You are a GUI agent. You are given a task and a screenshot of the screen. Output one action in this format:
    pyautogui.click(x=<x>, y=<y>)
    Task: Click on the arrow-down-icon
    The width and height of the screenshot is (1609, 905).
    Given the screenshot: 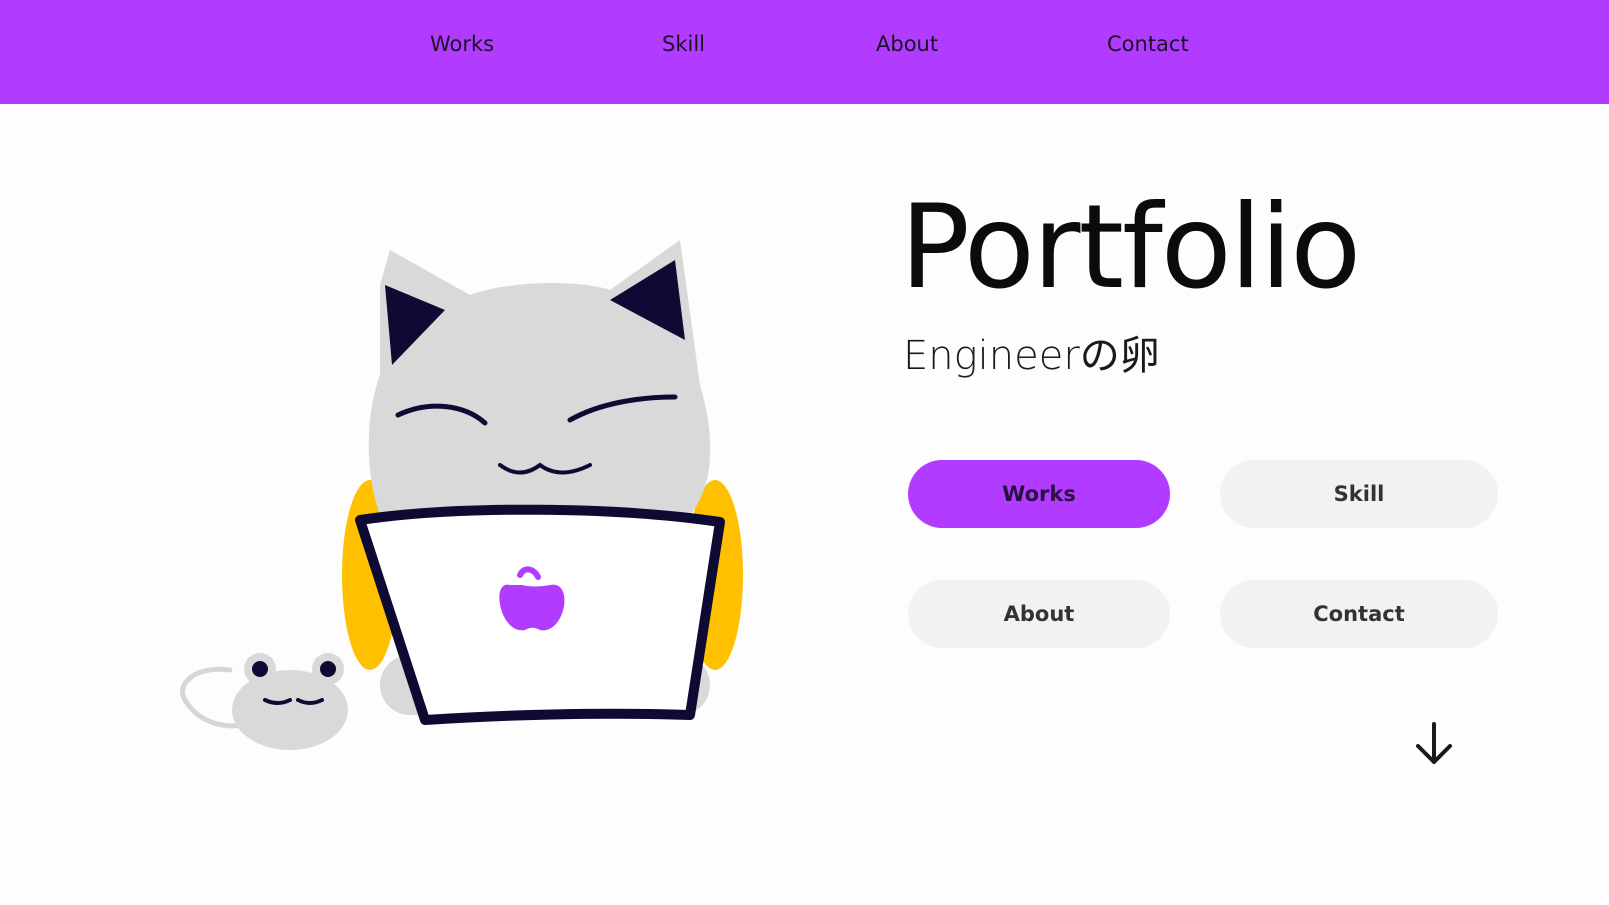 What is the action you would take?
    pyautogui.click(x=1434, y=744)
    